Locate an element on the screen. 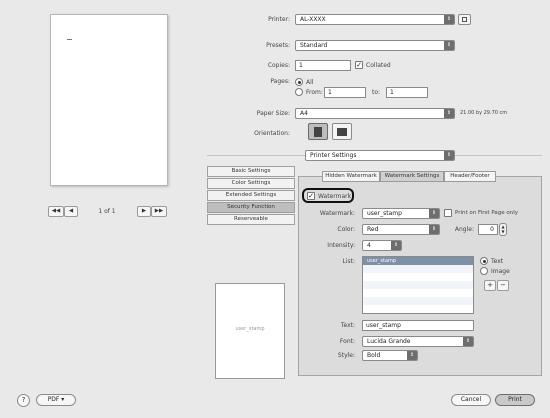 Image resolution: width=550 pixels, height=418 pixels. font-value: Lucida Grande is located at coordinates (389, 341).